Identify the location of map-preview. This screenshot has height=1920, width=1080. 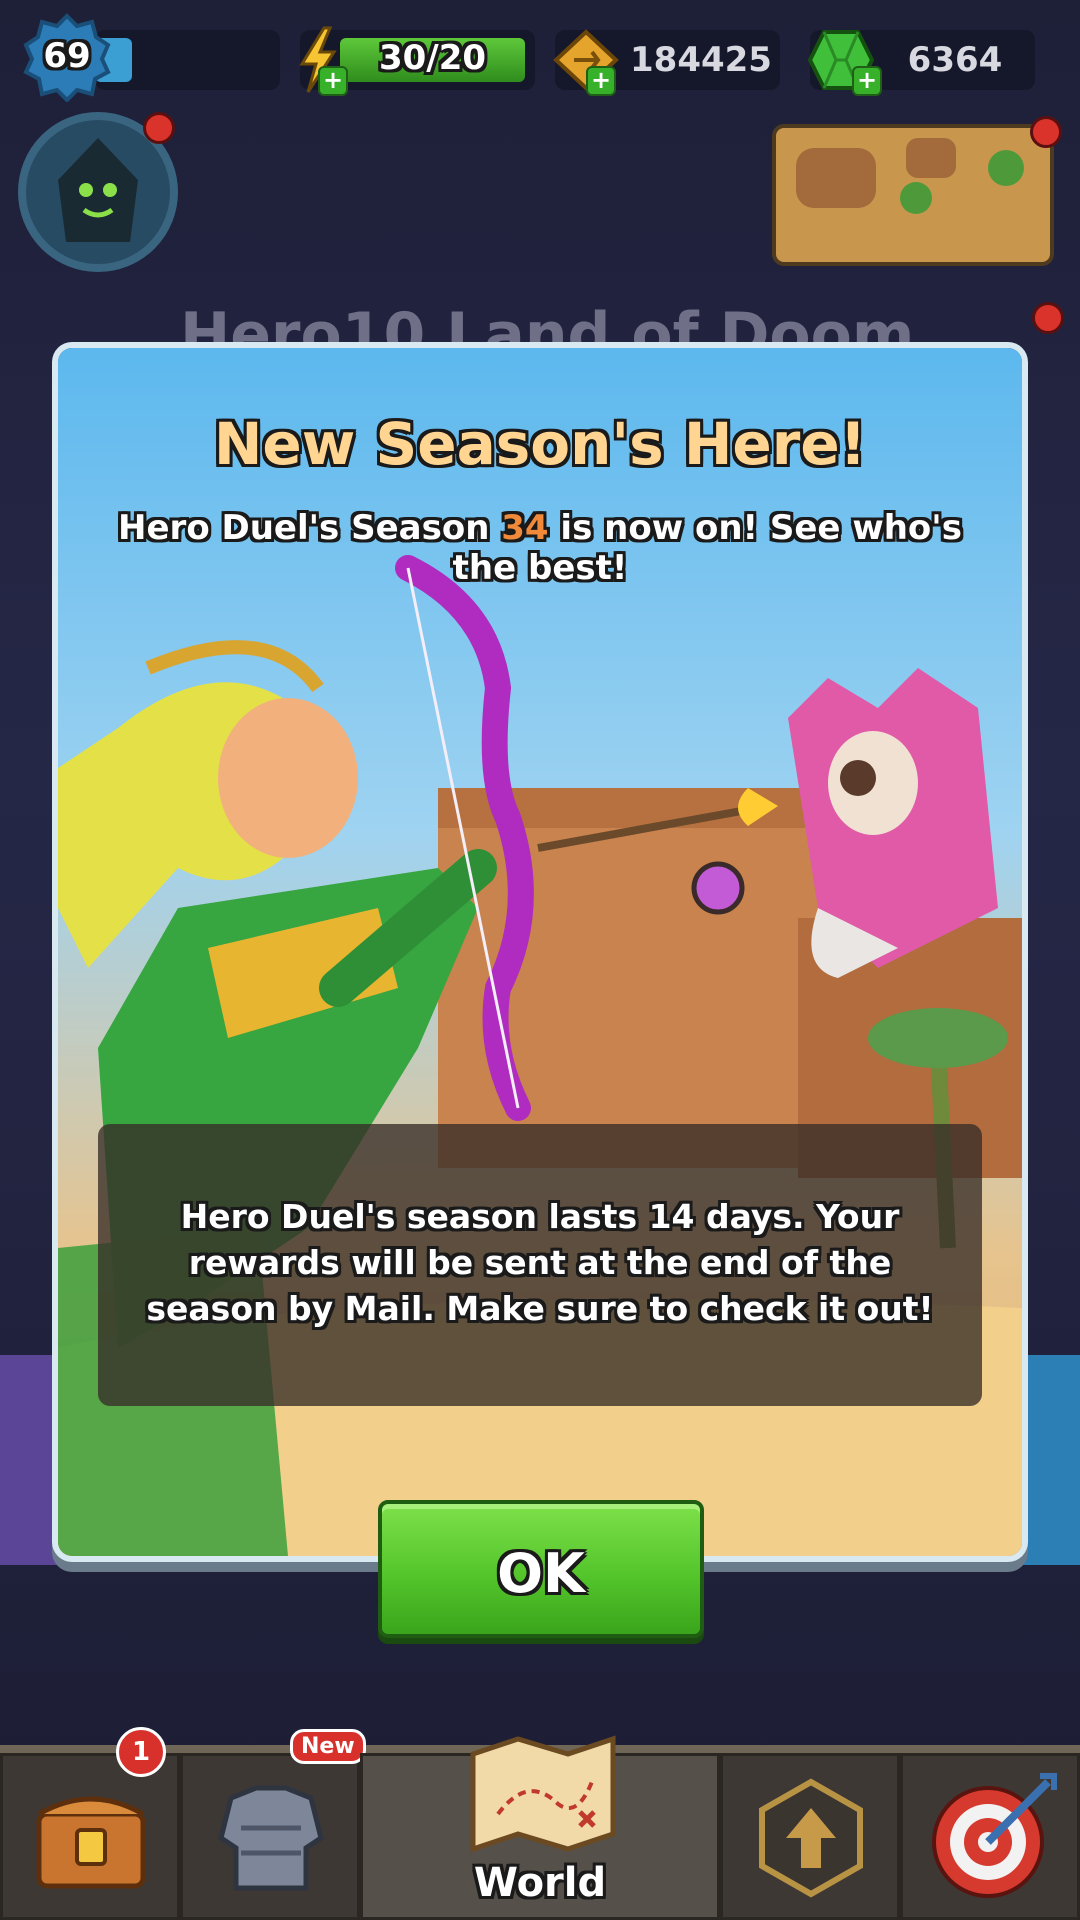
(913, 195).